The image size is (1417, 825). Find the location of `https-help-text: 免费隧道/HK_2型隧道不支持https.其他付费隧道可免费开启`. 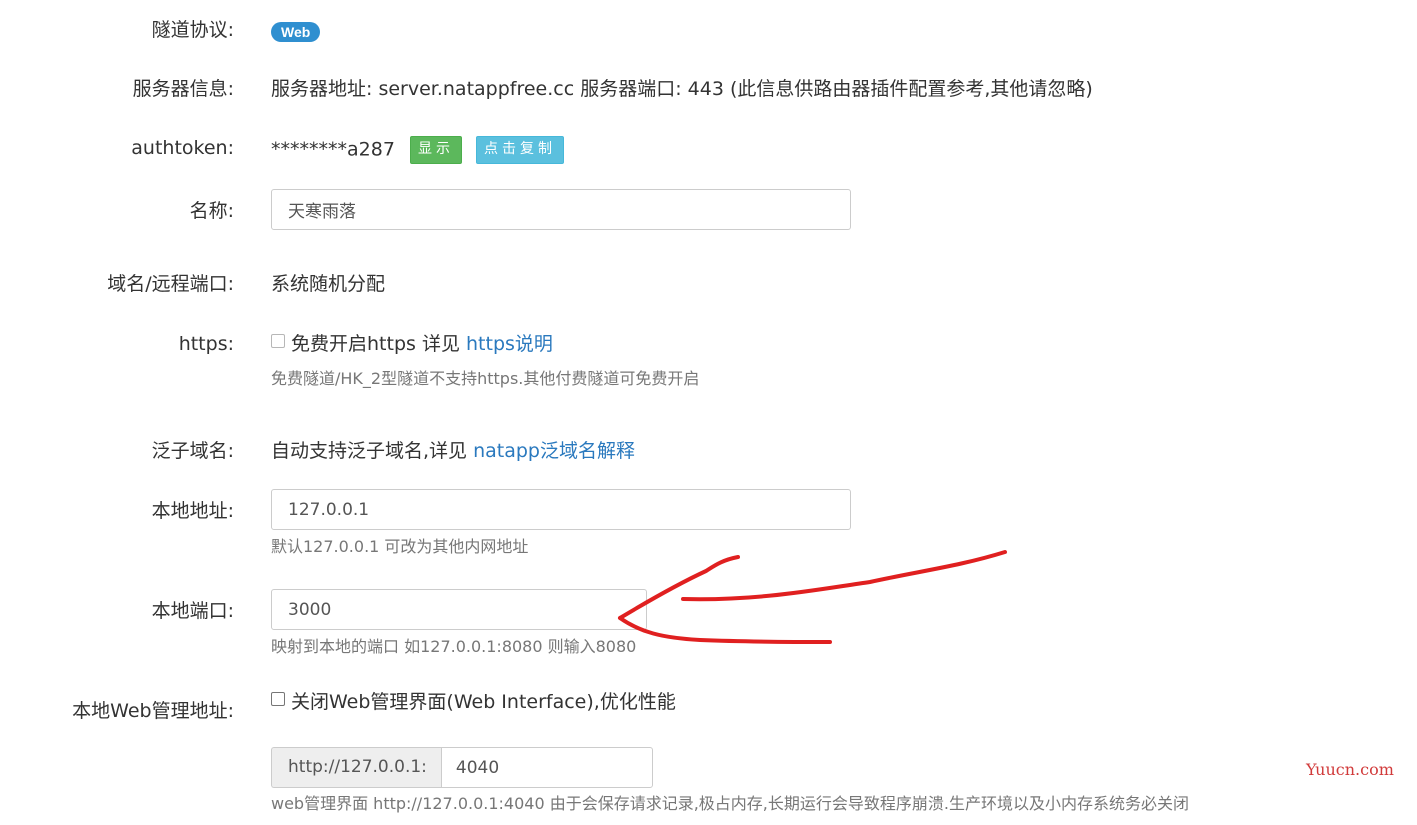

https-help-text: 免费隧道/HK_2型隧道不支持https.其他付费隧道可免费开启 is located at coordinates (485, 378).